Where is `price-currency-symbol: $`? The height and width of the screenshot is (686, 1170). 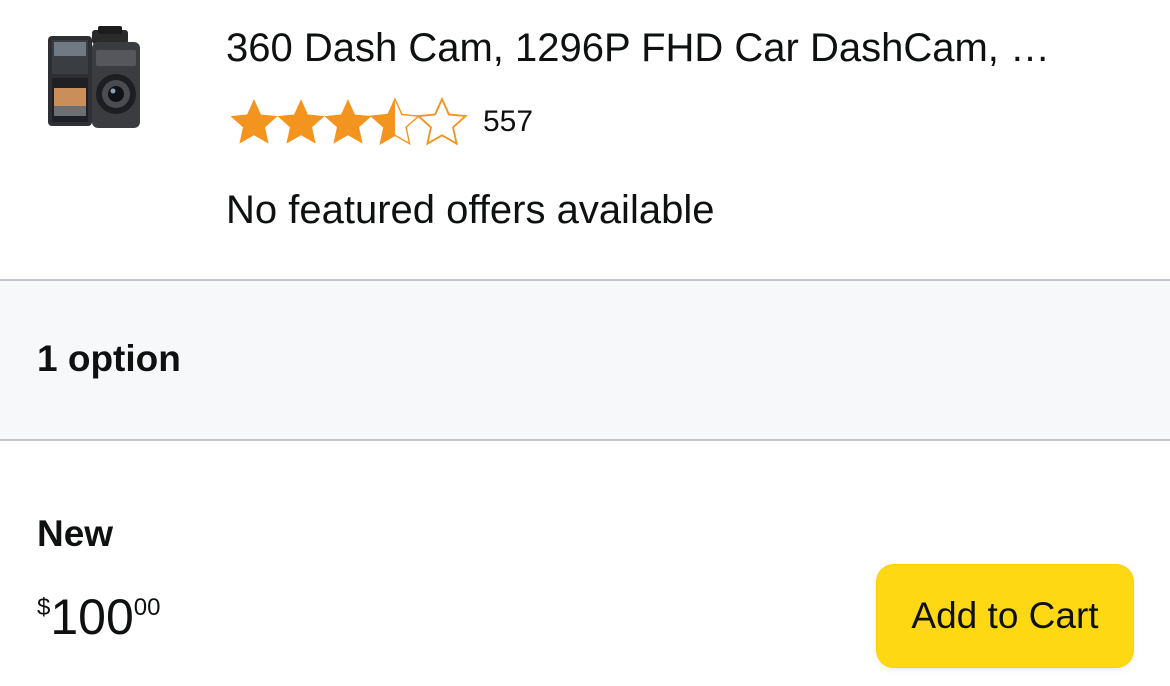 price-currency-symbol: $ is located at coordinates (44, 607).